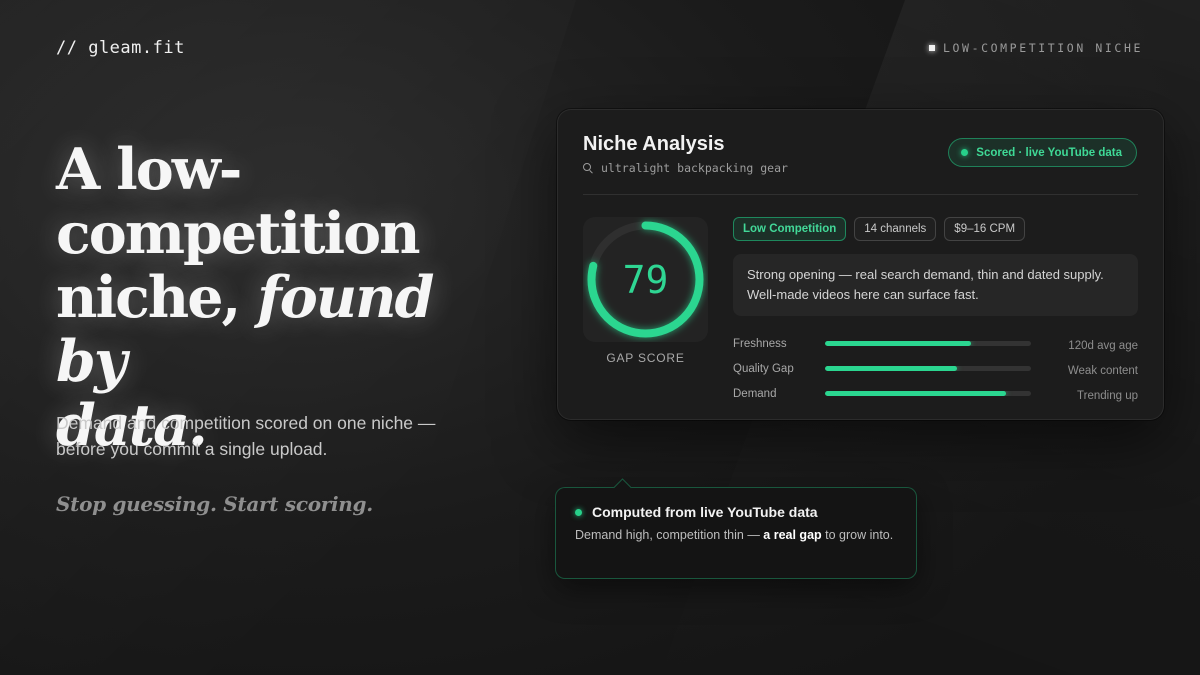 This screenshot has width=1200, height=675. I want to click on card-title: Niche Analysis, so click(654, 144).